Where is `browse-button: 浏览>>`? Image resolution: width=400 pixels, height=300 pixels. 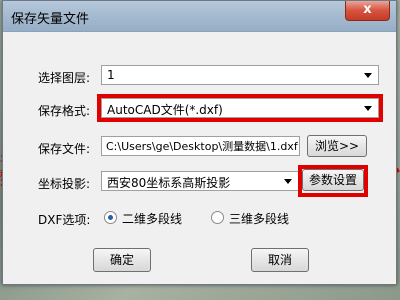
browse-button: 浏览>> is located at coordinates (337, 146).